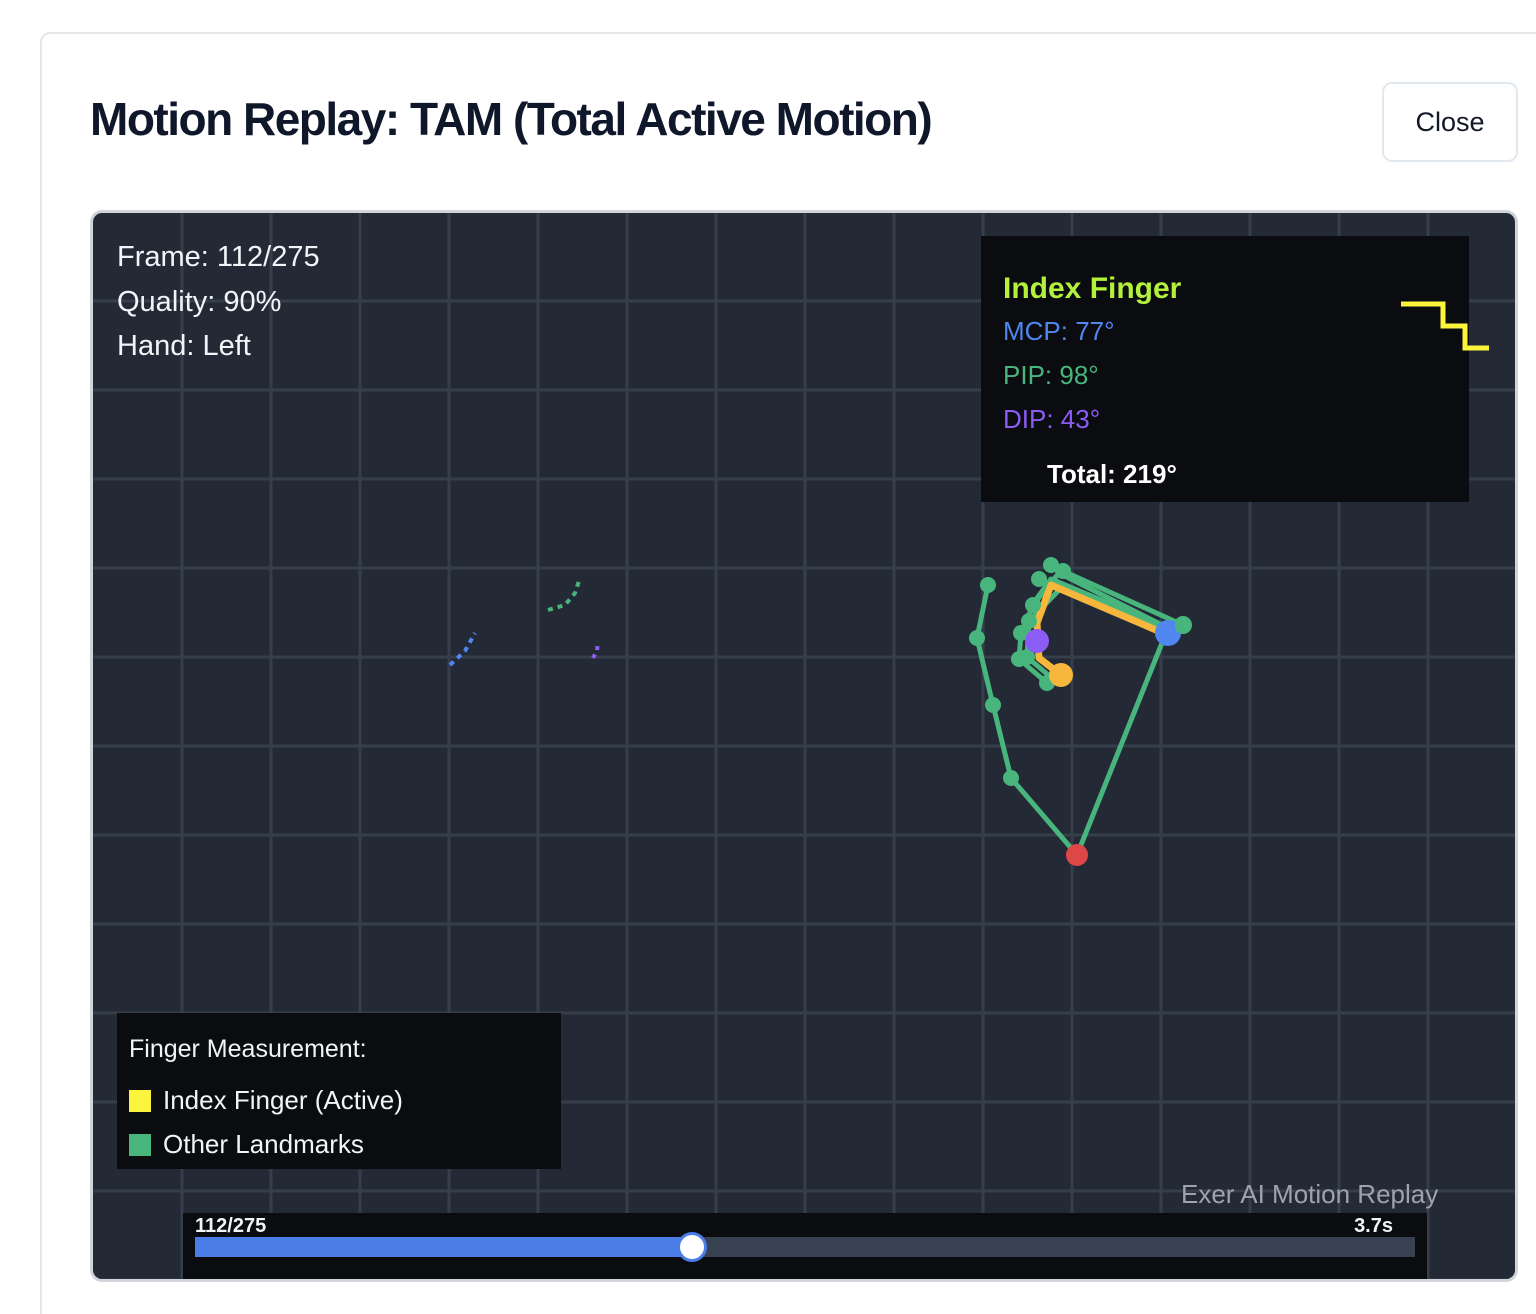  Describe the element at coordinates (1112, 474) in the screenshot. I see `total-angle: Total: 219°` at that location.